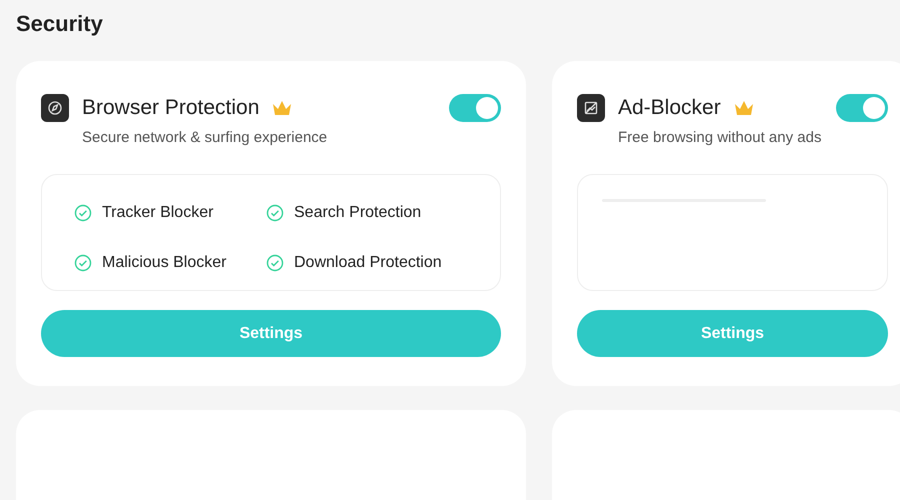 The width and height of the screenshot is (900, 500). Describe the element at coordinates (368, 263) in the screenshot. I see `feature-label: Download Protection` at that location.